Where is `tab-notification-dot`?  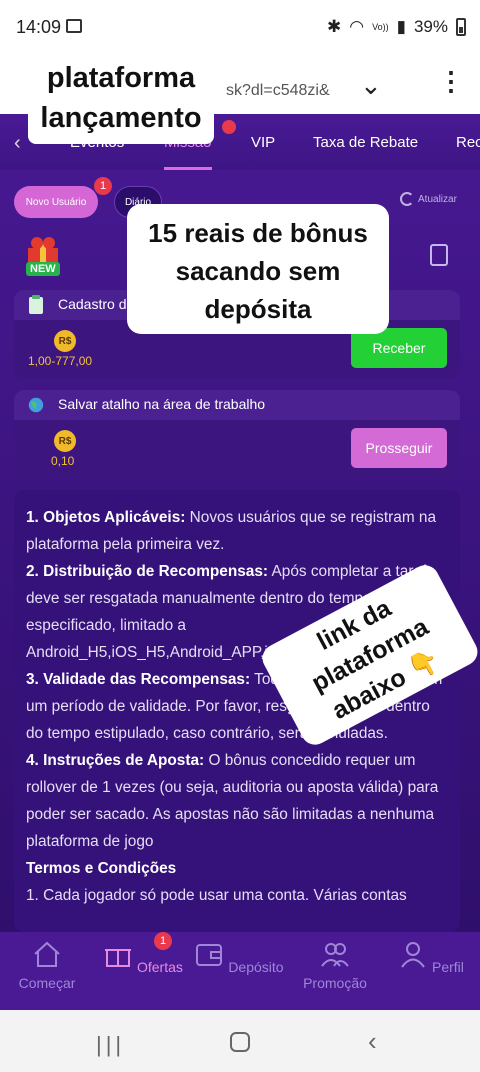 tab-notification-dot is located at coordinates (229, 127).